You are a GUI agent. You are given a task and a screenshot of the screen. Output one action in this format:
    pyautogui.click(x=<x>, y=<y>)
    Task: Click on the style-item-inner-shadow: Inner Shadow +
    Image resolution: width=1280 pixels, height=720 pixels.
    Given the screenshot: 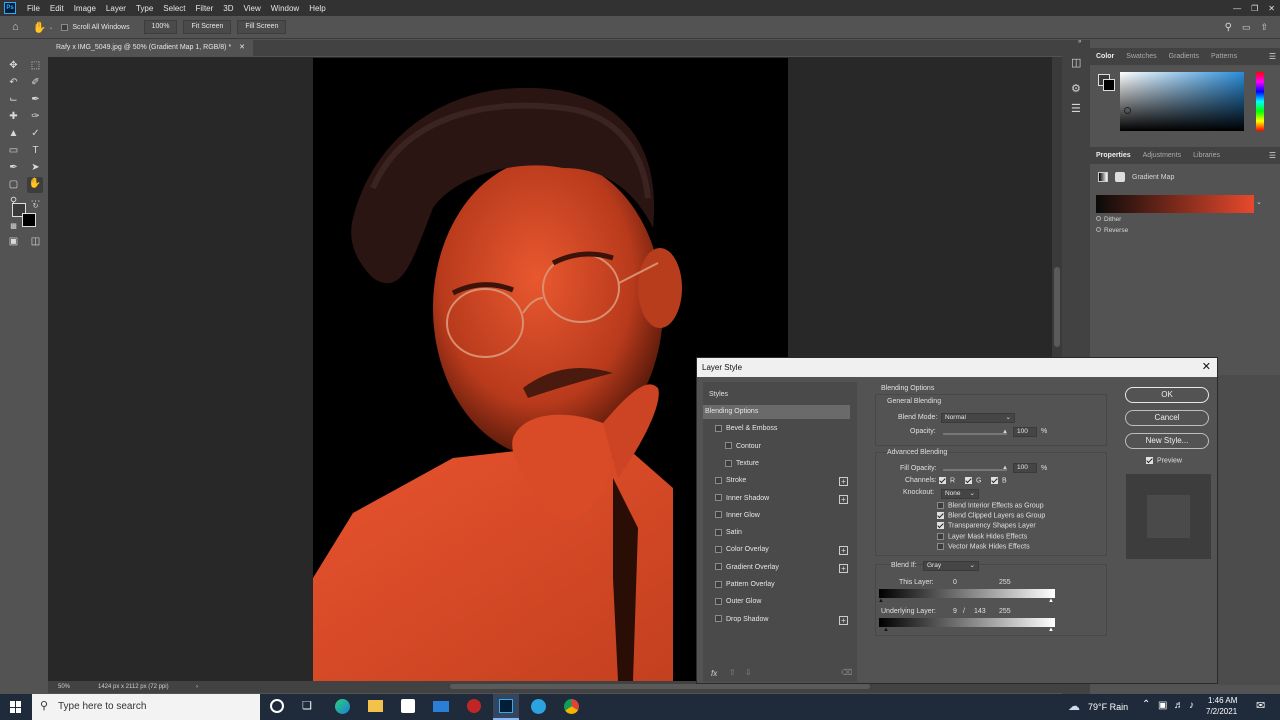 What is the action you would take?
    pyautogui.click(x=780, y=499)
    